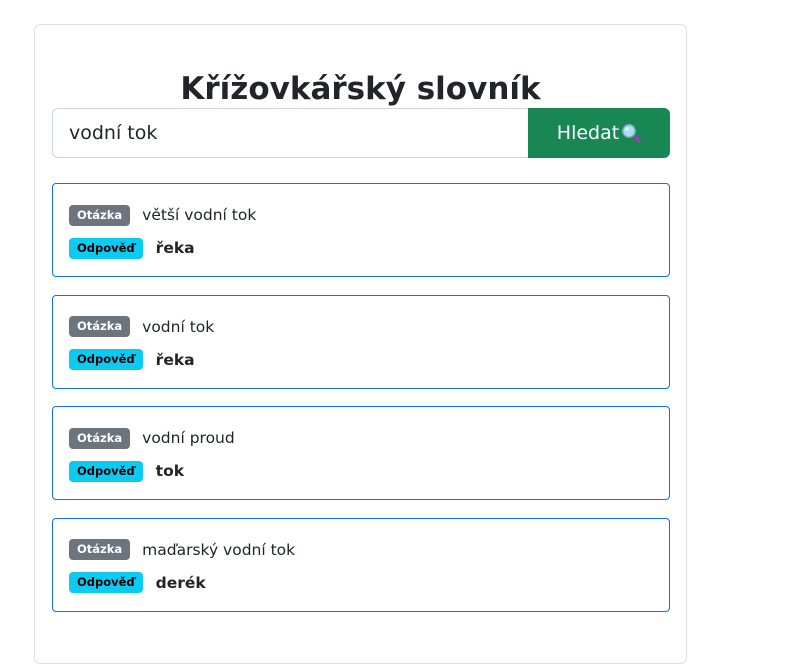  What do you see at coordinates (631, 133) in the screenshot?
I see `magnifier-icon` at bounding box center [631, 133].